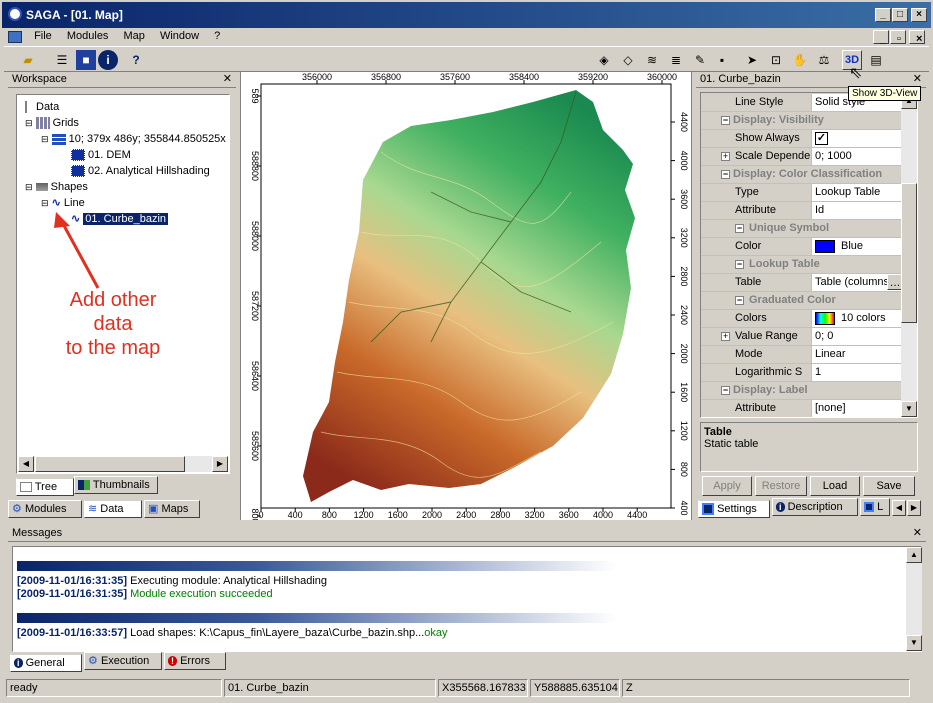  What do you see at coordinates (172, 509) in the screenshot?
I see `tab-maps: ▣ Maps` at bounding box center [172, 509].